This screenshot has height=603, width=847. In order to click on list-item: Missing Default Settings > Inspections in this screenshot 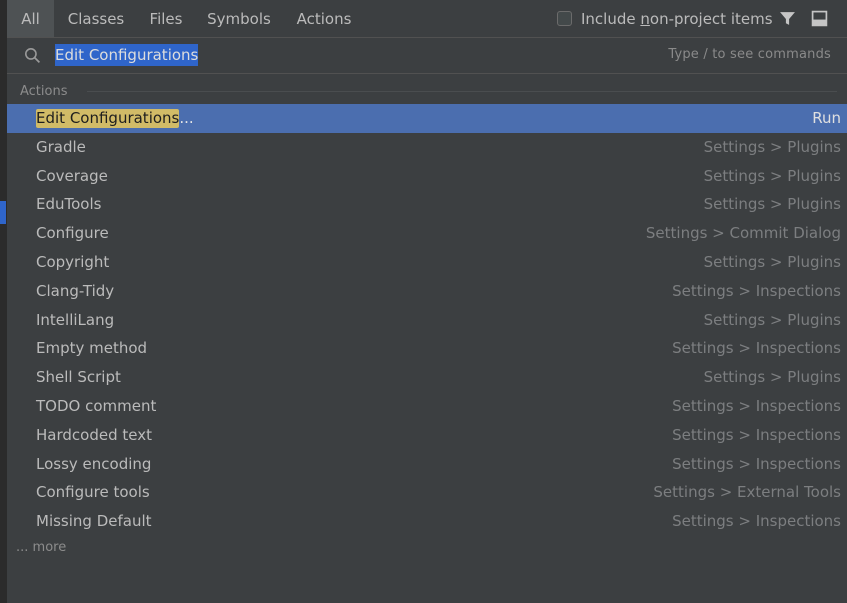, I will do `click(427, 521)`.